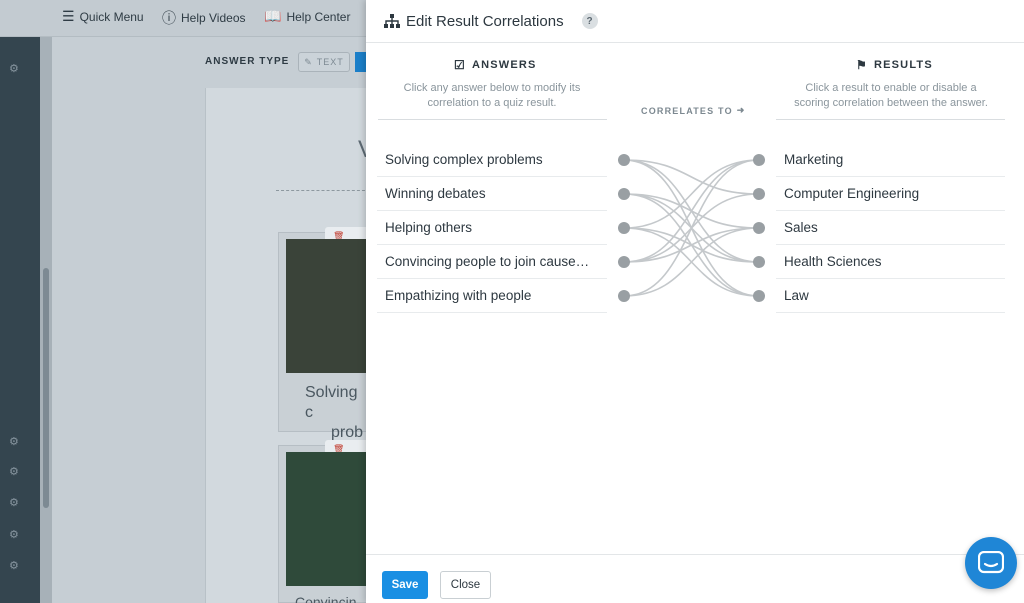 The width and height of the screenshot is (1024, 603). What do you see at coordinates (273, 16) in the screenshot?
I see `book-icon: 📖` at bounding box center [273, 16].